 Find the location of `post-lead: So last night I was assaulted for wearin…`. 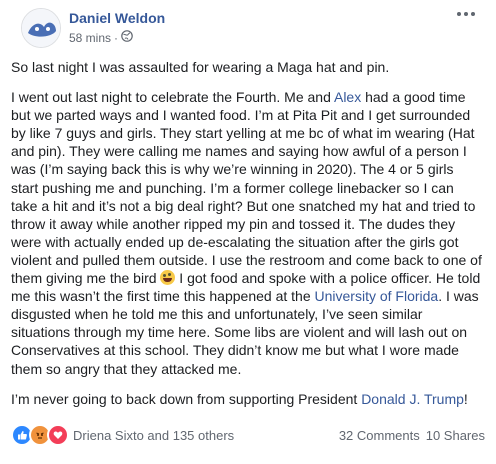

post-lead: So last night I was assaulted for wearin… is located at coordinates (200, 67).